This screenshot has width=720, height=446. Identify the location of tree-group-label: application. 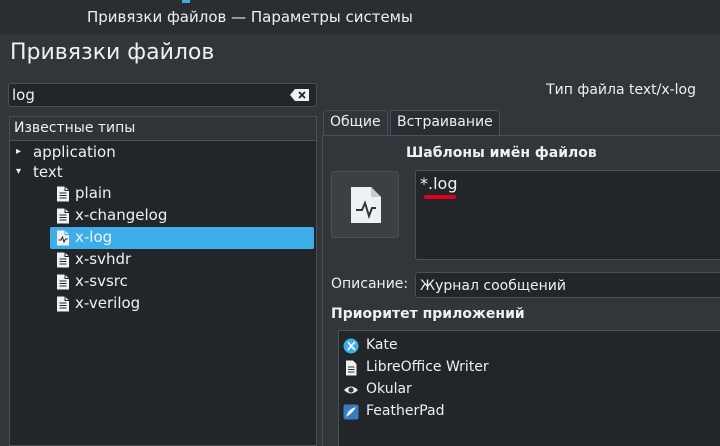
(74, 152).